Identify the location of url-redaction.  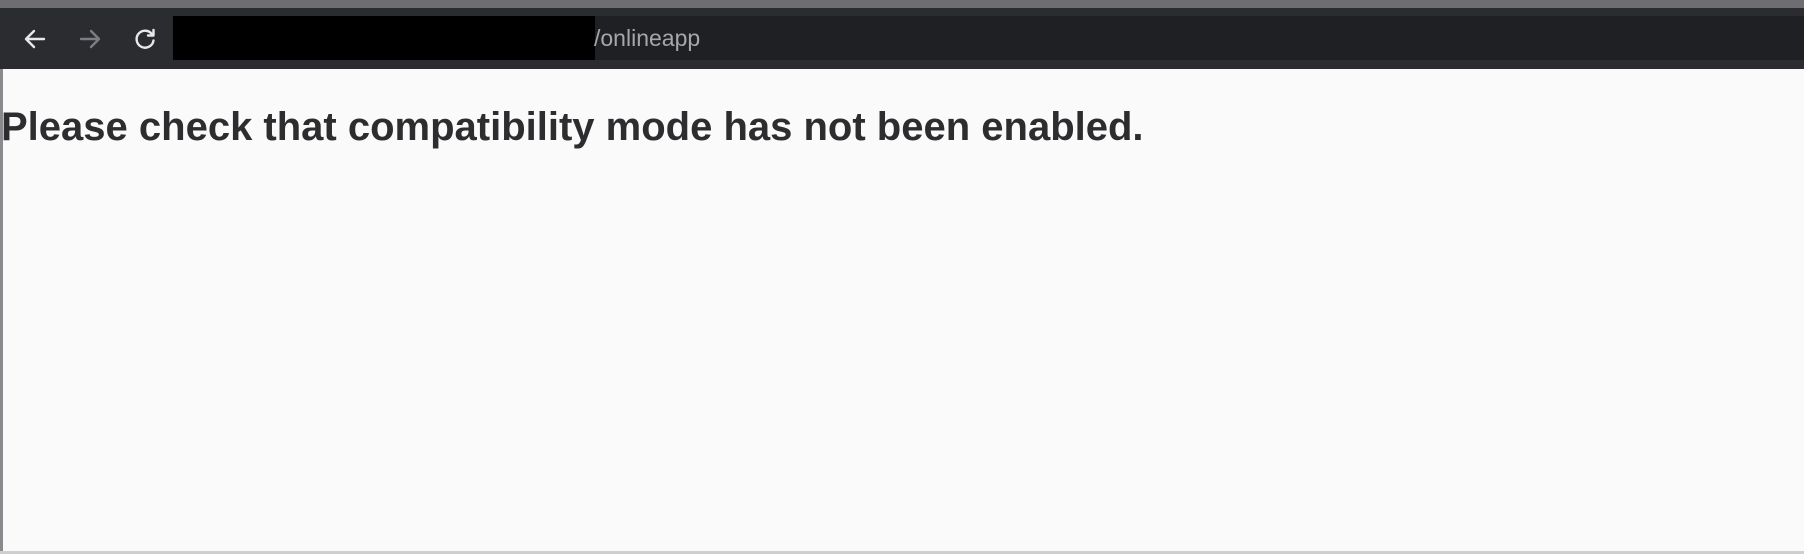
(384, 38).